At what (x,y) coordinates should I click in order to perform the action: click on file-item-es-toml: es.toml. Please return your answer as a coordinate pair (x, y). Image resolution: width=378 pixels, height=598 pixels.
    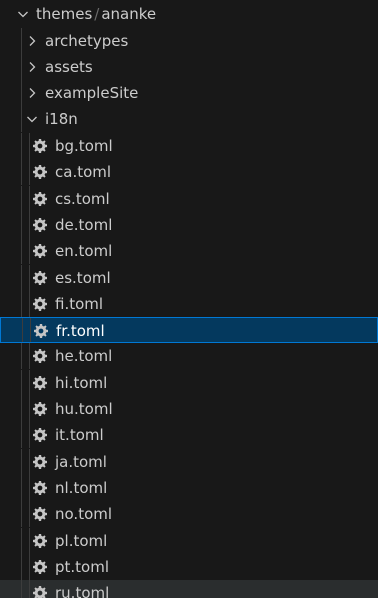
    Looking at the image, I should click on (189, 277).